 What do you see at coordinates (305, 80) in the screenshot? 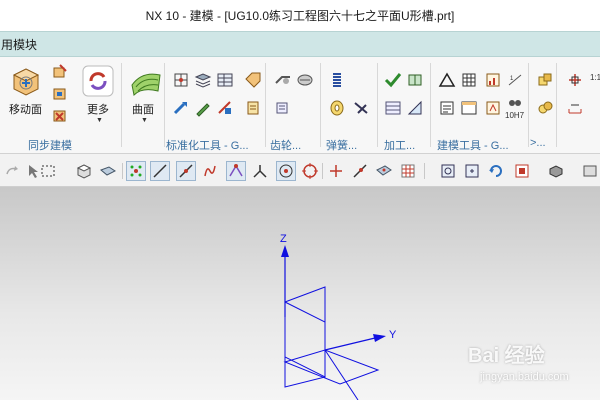
I see `gear-spur-icon` at bounding box center [305, 80].